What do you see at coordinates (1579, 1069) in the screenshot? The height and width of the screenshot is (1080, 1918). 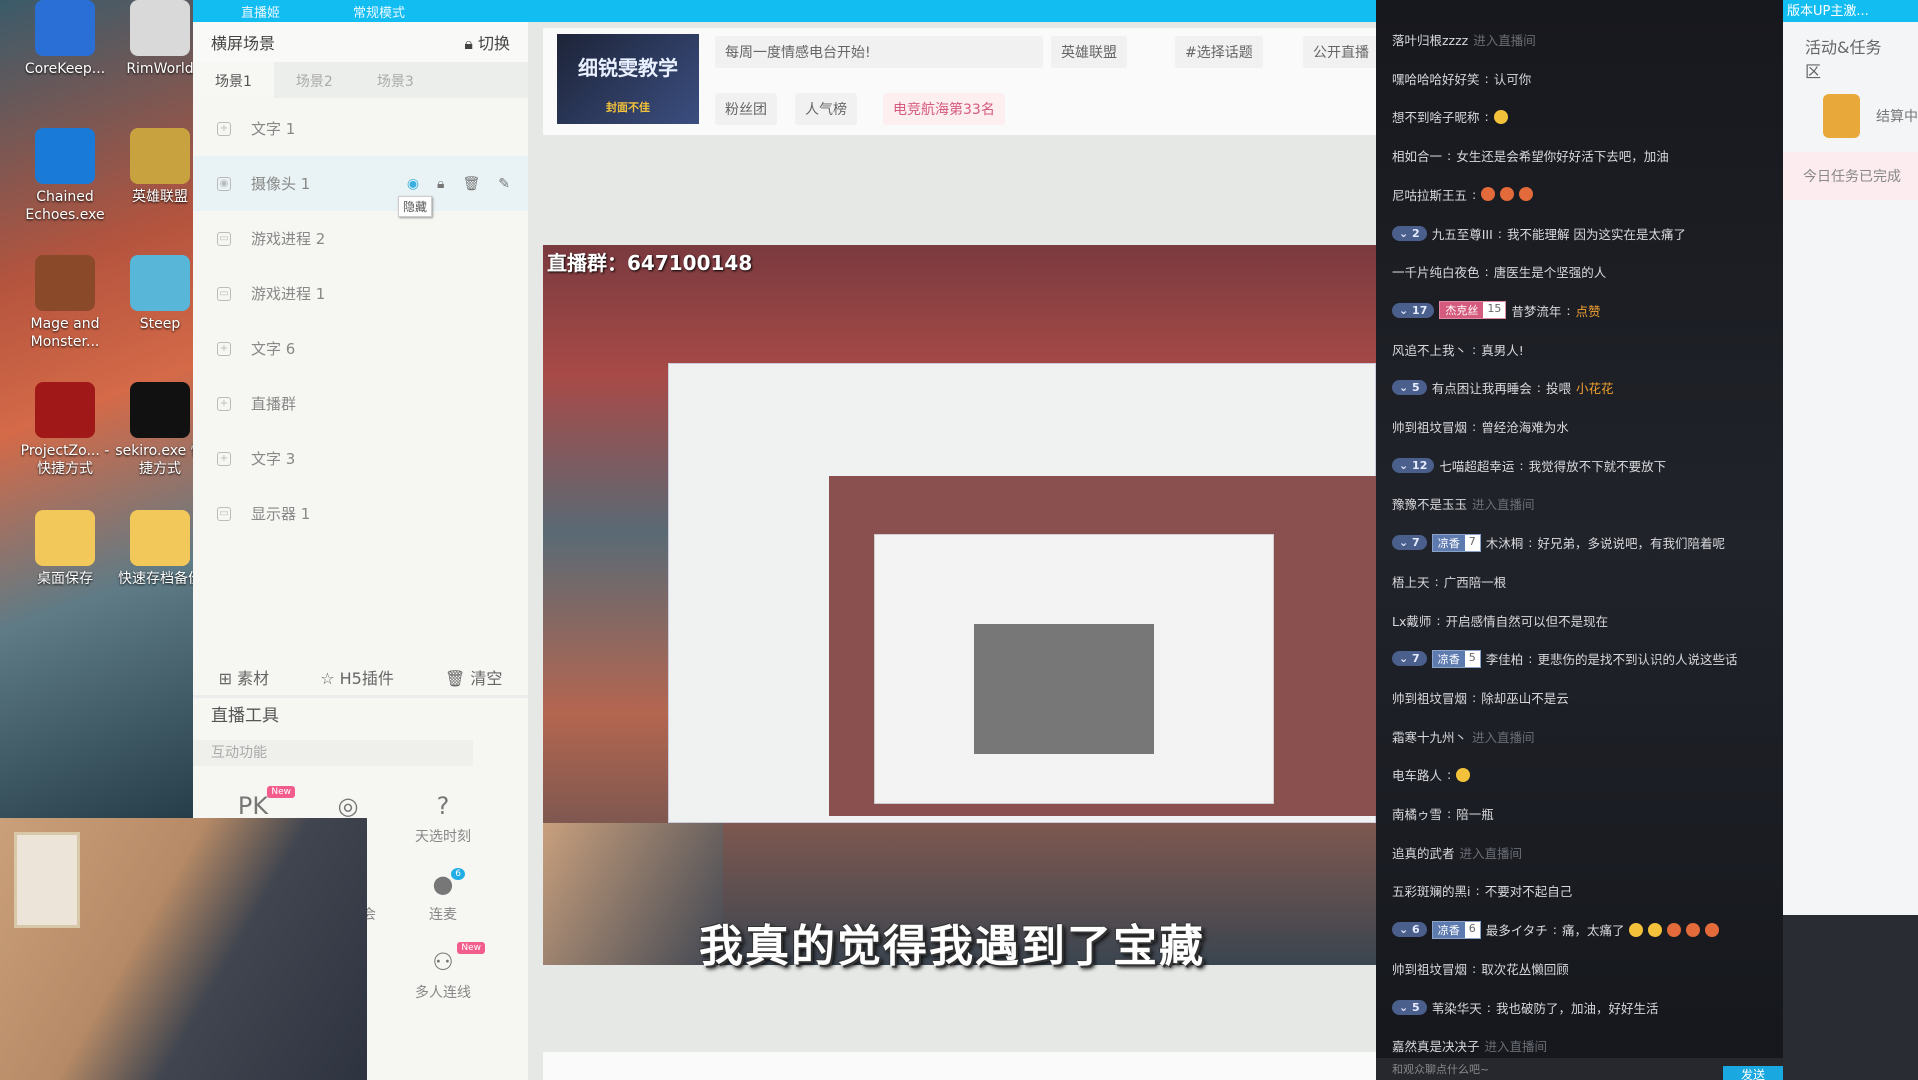 I see `chat-input: 和观众聊点什么吧~` at bounding box center [1579, 1069].